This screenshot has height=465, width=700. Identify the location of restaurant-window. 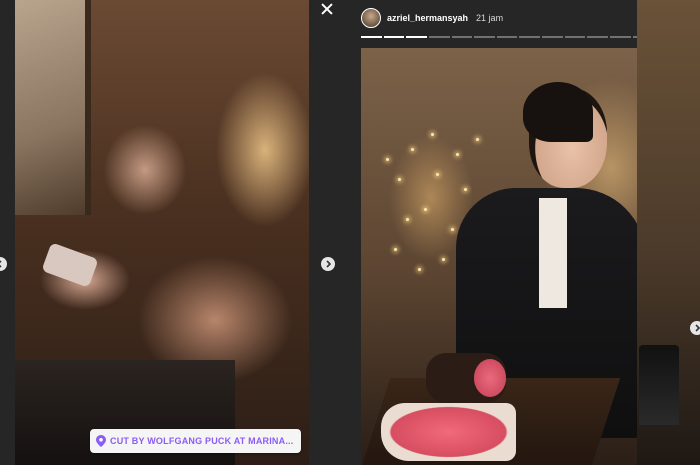
(53, 107).